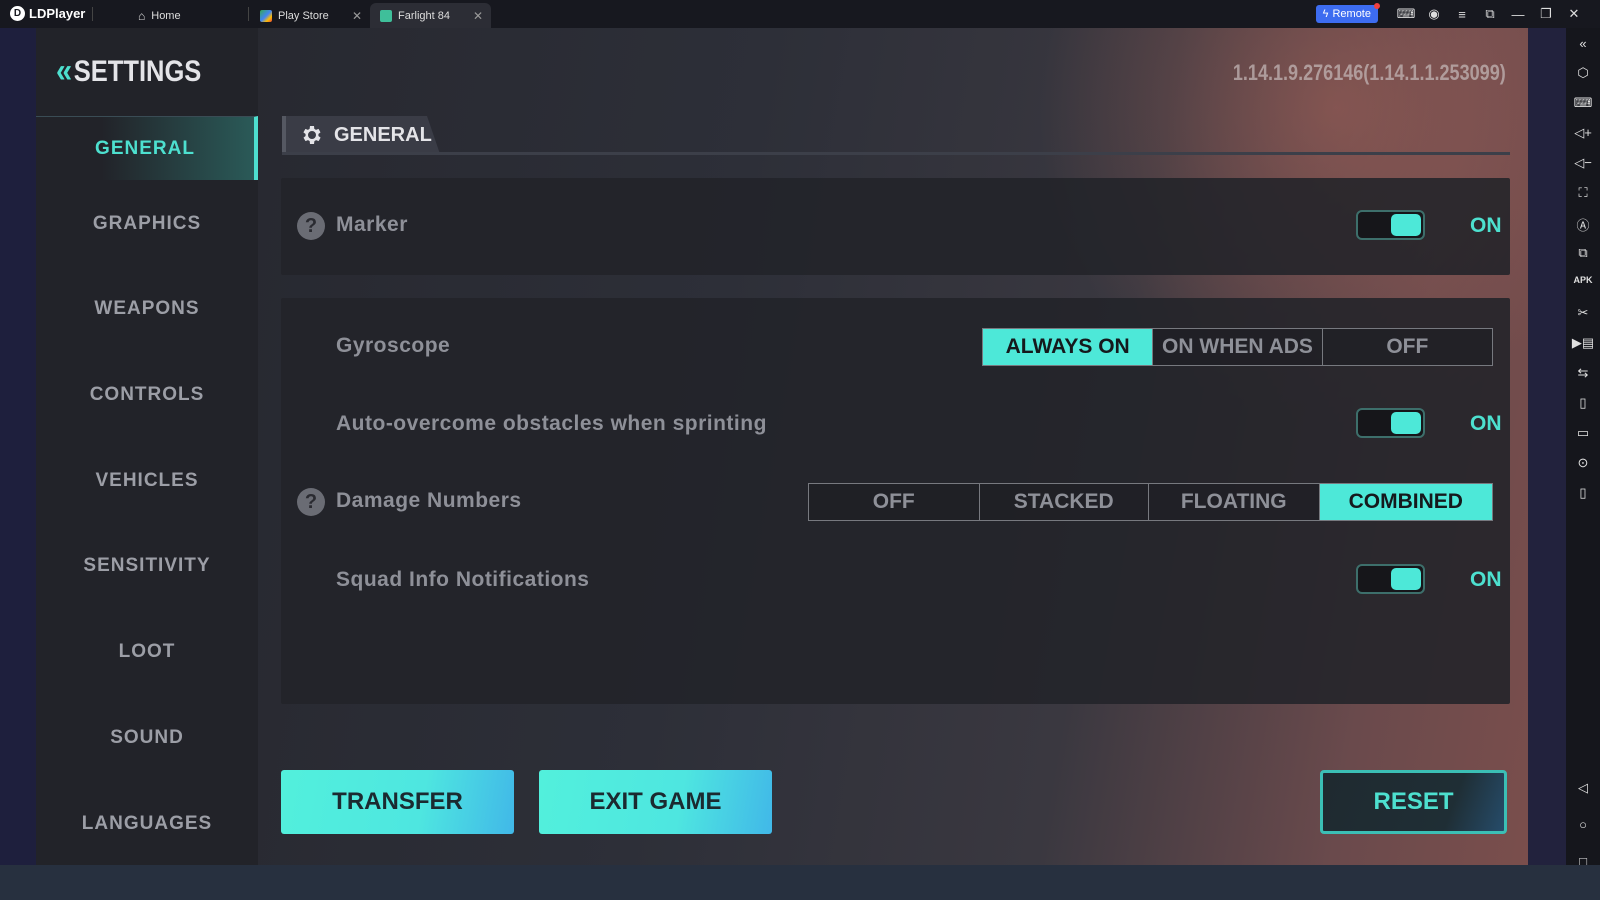 Image resolution: width=1600 pixels, height=900 pixels. What do you see at coordinates (372, 224) in the screenshot?
I see `marker-label: Marker` at bounding box center [372, 224].